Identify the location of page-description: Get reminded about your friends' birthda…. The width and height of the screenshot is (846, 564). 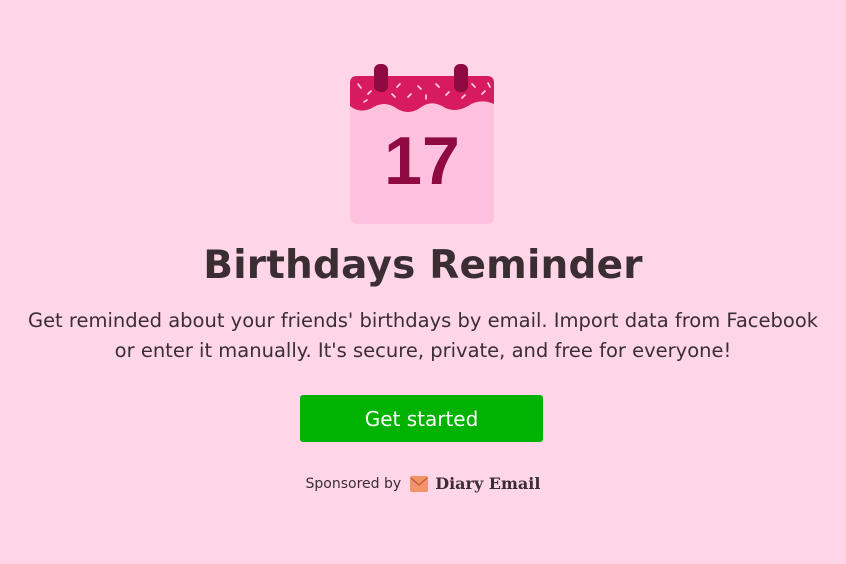
(423, 335).